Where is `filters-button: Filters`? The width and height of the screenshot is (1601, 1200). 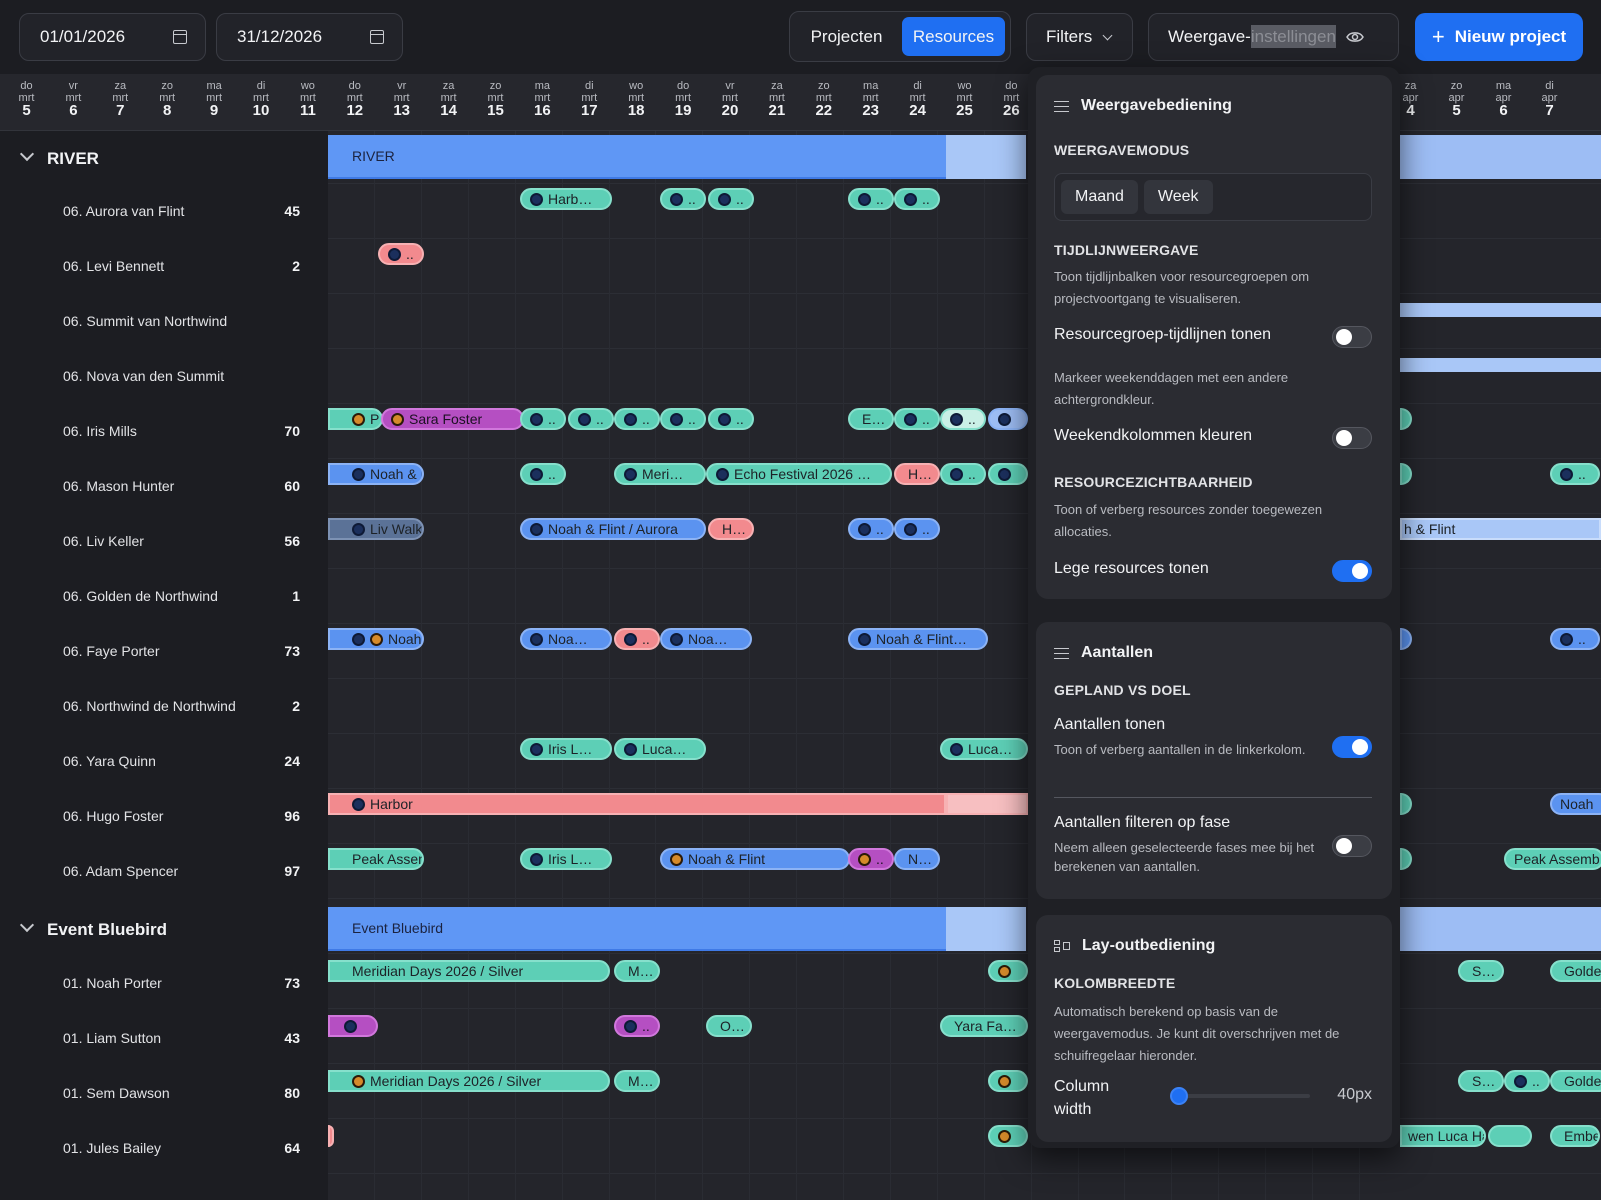 filters-button: Filters is located at coordinates (1079, 37).